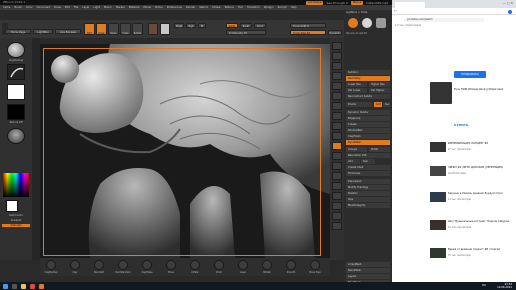 The width and height of the screenshot is (516, 290). Describe the element at coordinates (368, 167) in the screenshot. I see `create-shell-button: Create Shell` at that location.